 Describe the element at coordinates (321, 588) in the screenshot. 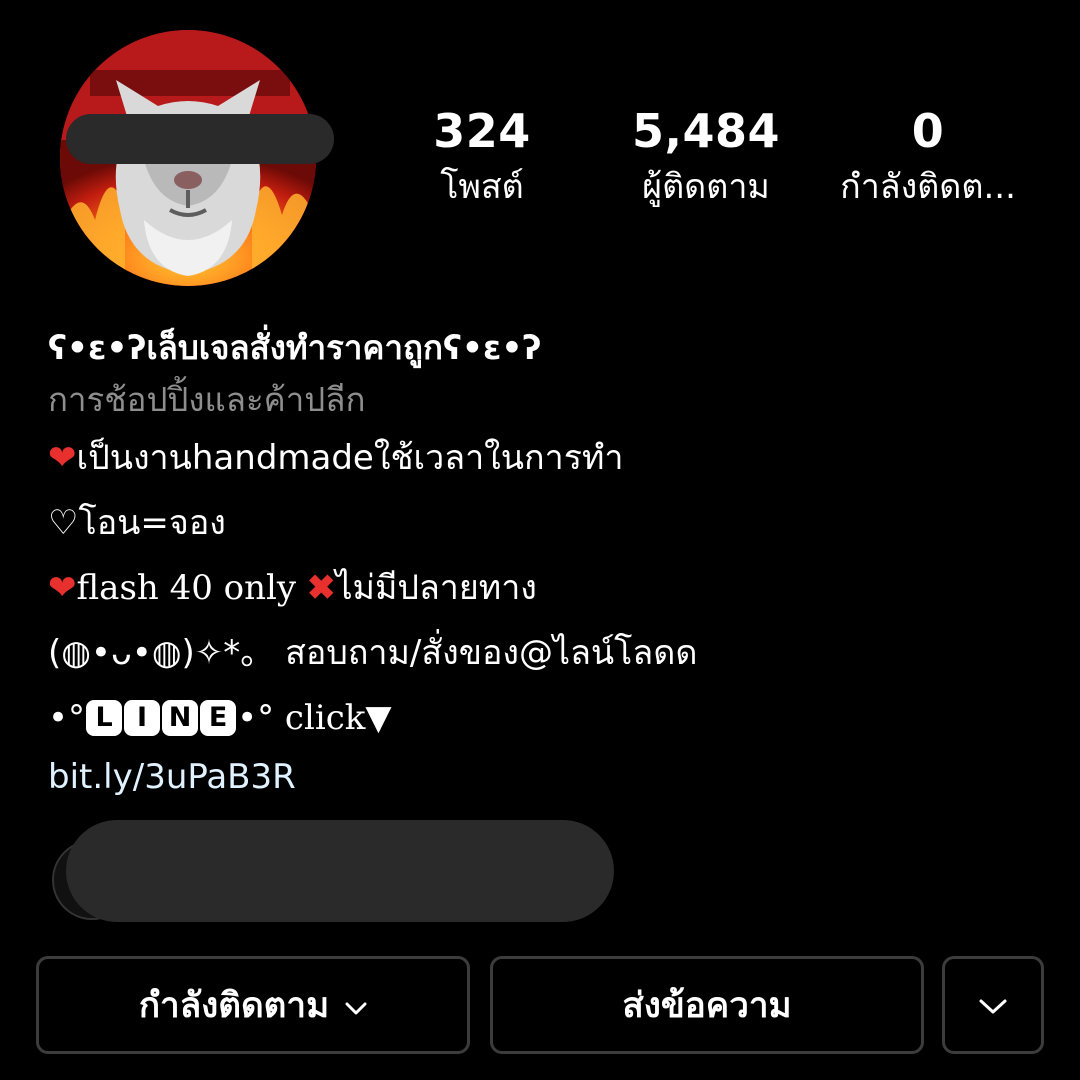

I see `cross-mark-icon: ✖` at that location.